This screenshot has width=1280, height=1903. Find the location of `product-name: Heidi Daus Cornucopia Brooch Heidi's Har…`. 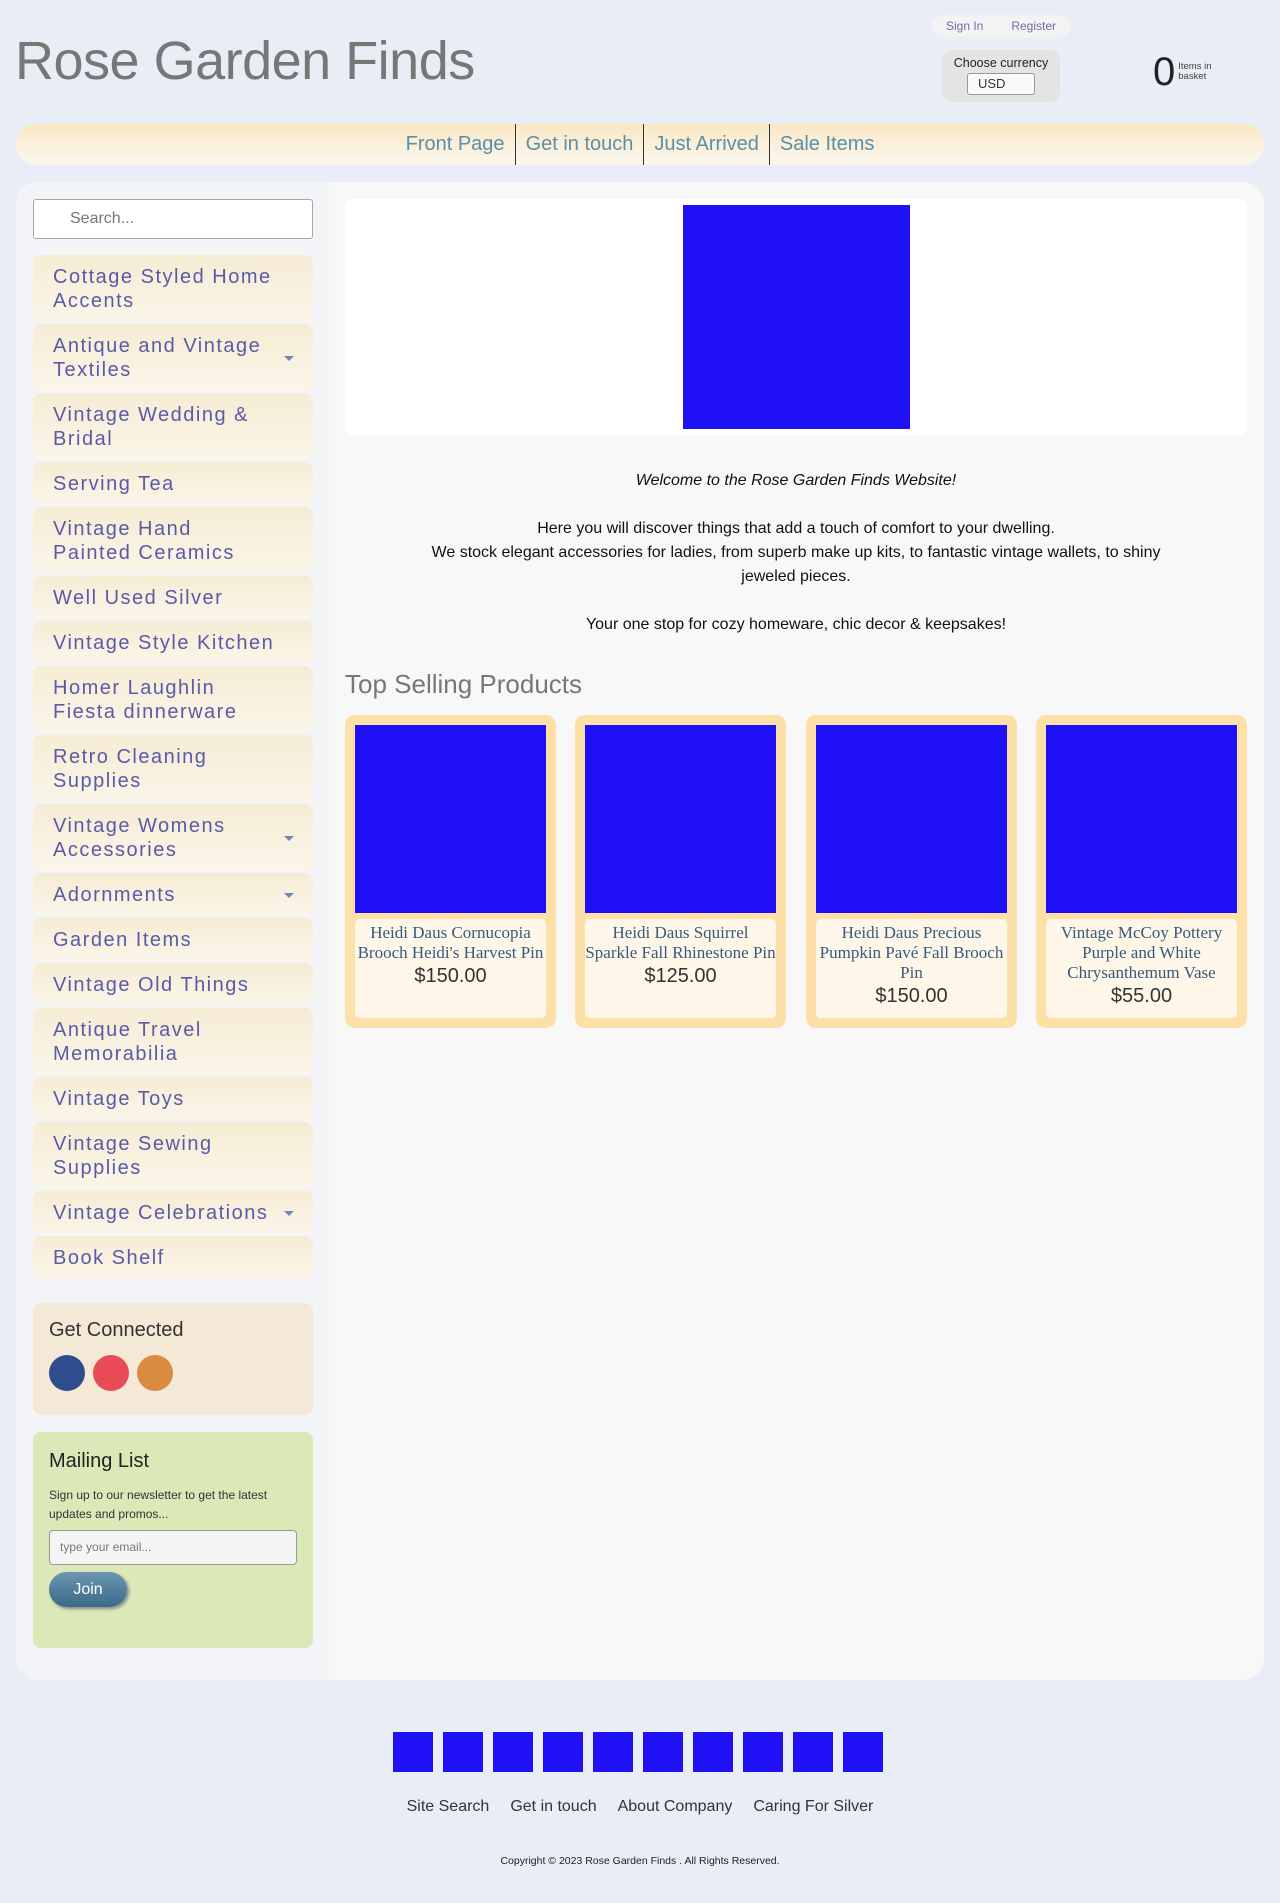

product-name: Heidi Daus Cornucopia Brooch Heidi's Har… is located at coordinates (450, 943).